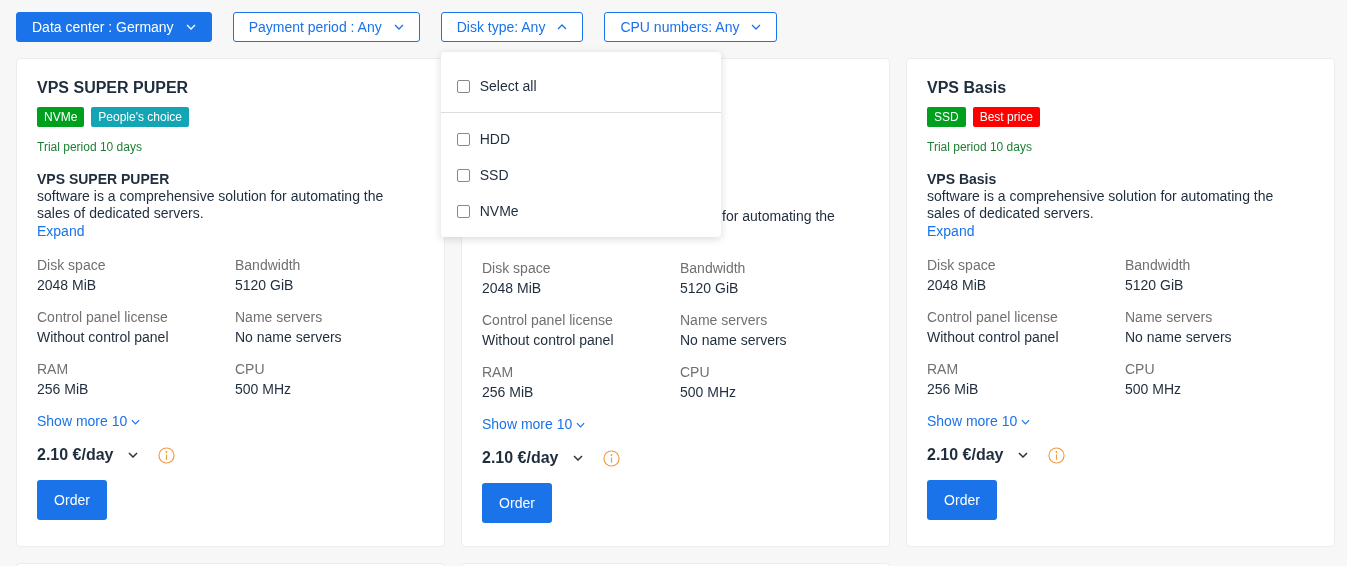 The image size is (1347, 566). Describe the element at coordinates (140, 117) in the screenshot. I see `plan-tag: People's choice` at that location.